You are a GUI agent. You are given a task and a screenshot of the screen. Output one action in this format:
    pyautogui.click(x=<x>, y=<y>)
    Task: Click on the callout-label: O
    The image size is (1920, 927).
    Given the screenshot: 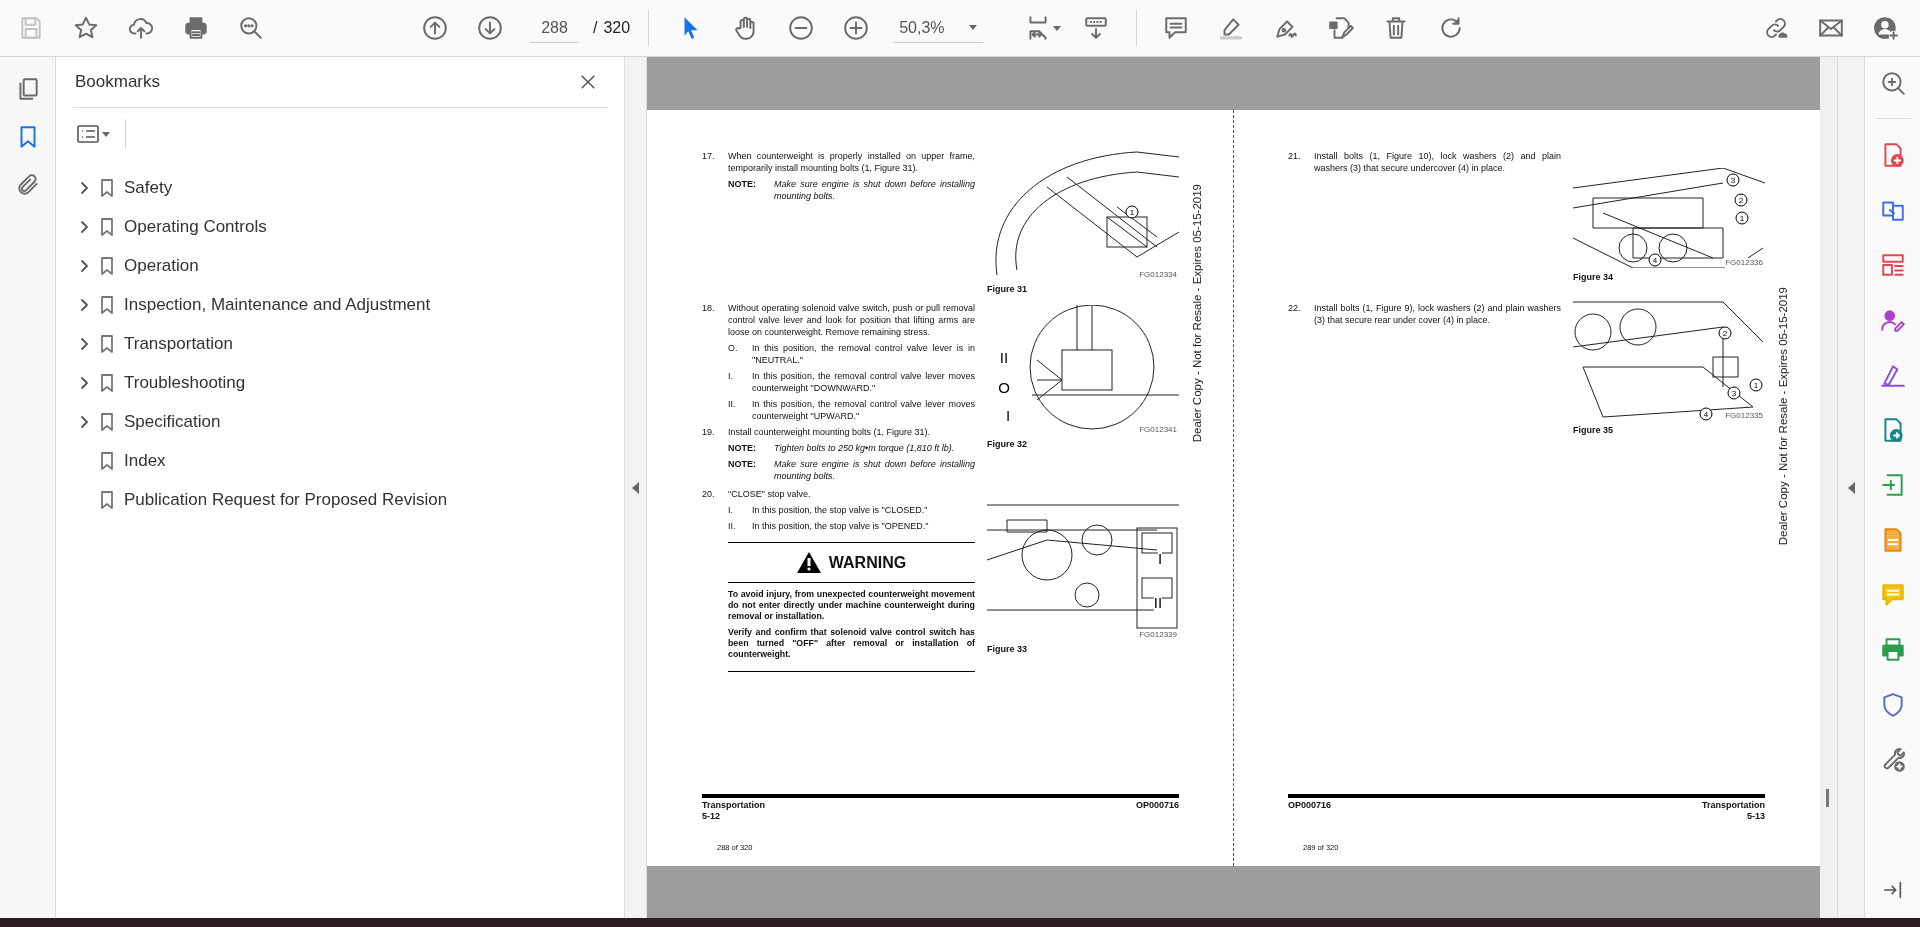 What is the action you would take?
    pyautogui.click(x=1004, y=388)
    